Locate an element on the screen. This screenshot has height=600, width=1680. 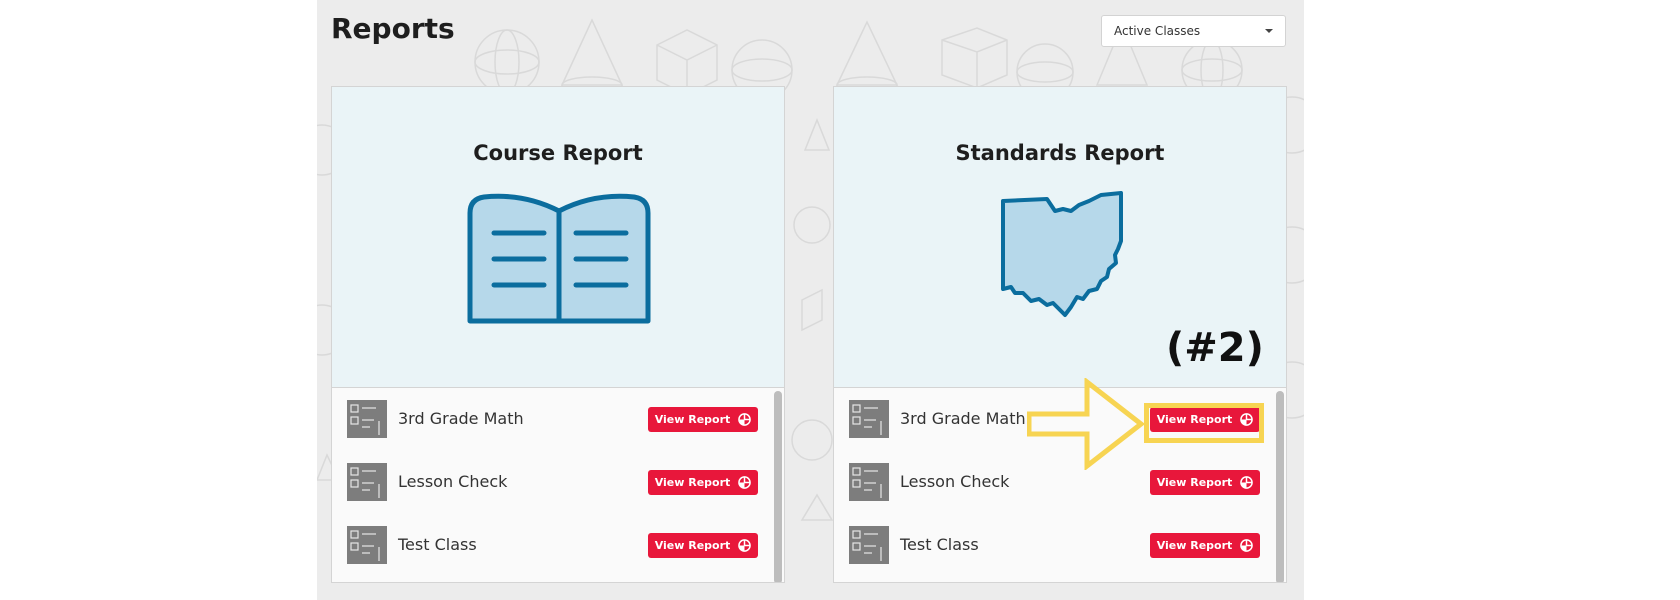
class-filter-value: Active Classes is located at coordinates (1157, 31).